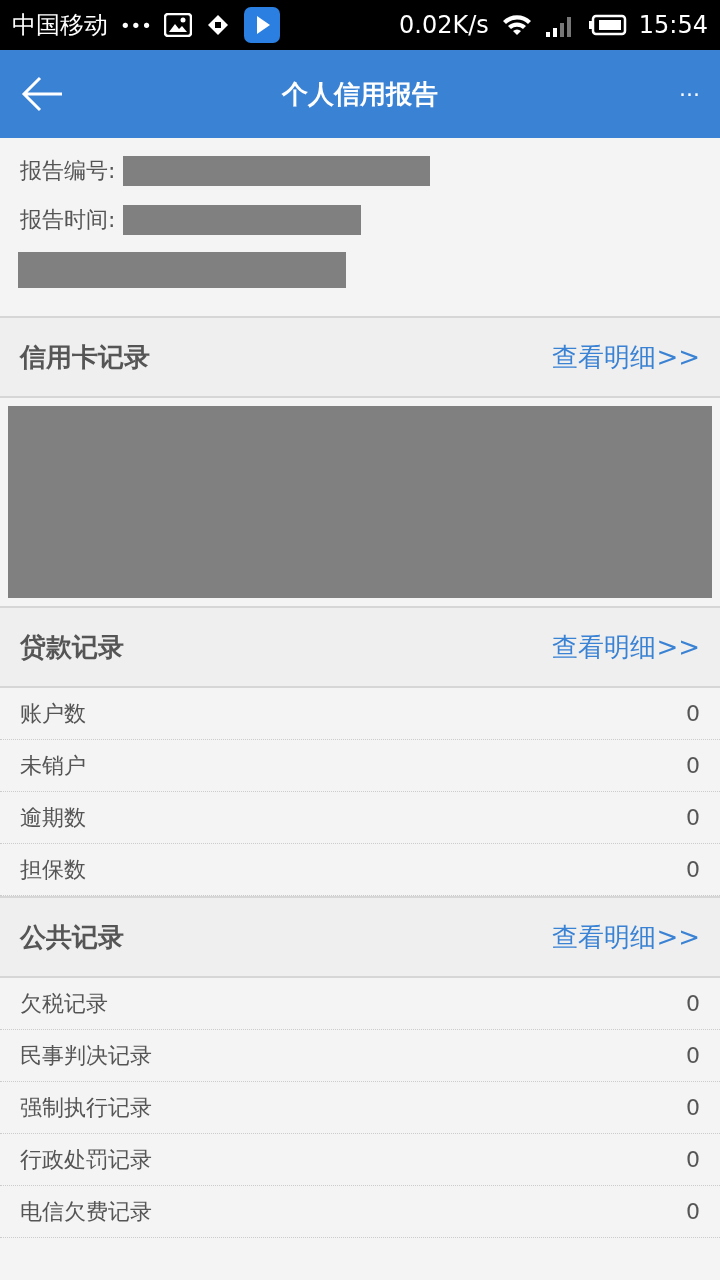 The image size is (720, 1280). I want to click on back-icon, so click(42, 94).